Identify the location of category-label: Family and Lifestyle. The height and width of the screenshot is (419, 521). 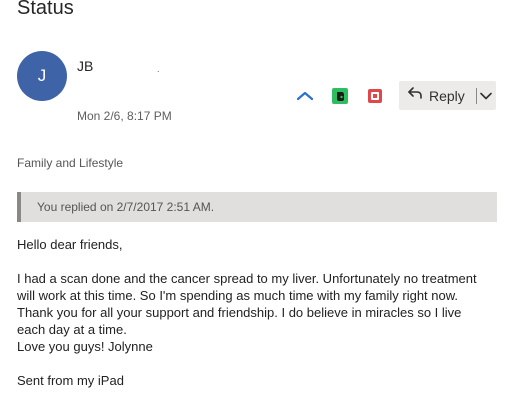
(70, 163).